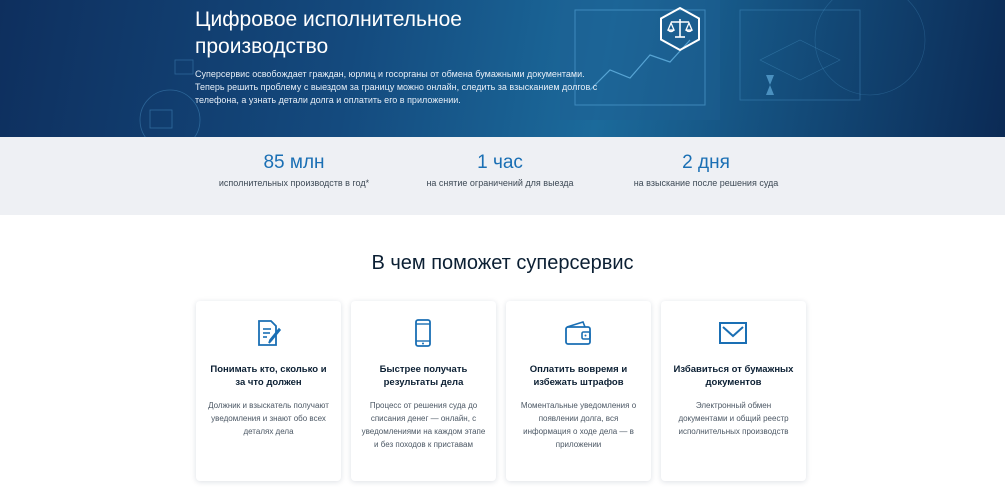 The height and width of the screenshot is (487, 1005). What do you see at coordinates (500, 183) in the screenshot?
I see `stat-label: на снятие ограничений для выезда` at bounding box center [500, 183].